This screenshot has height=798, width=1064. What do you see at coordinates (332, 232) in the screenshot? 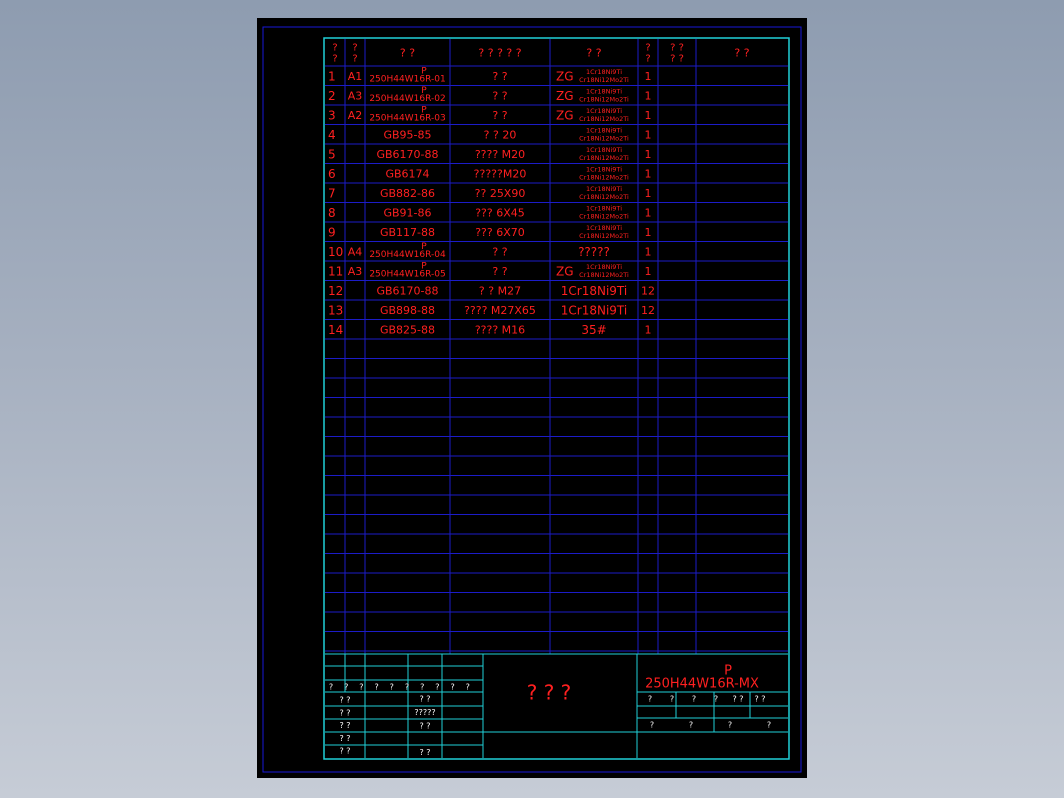
I see `row-item-no: 9` at bounding box center [332, 232].